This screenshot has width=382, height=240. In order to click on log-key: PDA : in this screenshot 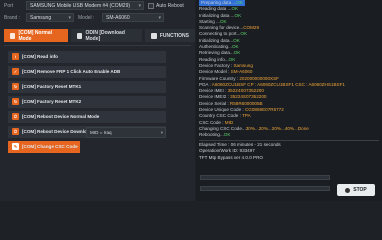, I will do `click(205, 84)`.